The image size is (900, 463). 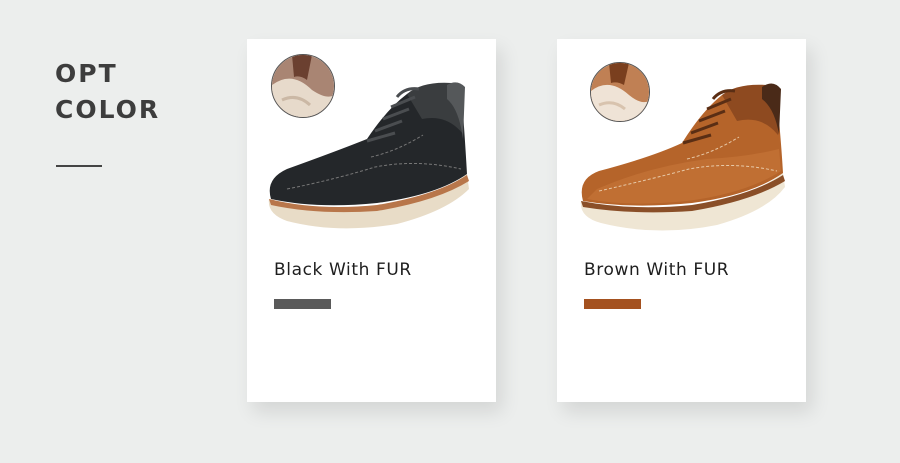 What do you see at coordinates (682, 157) in the screenshot?
I see `brown-boot-image` at bounding box center [682, 157].